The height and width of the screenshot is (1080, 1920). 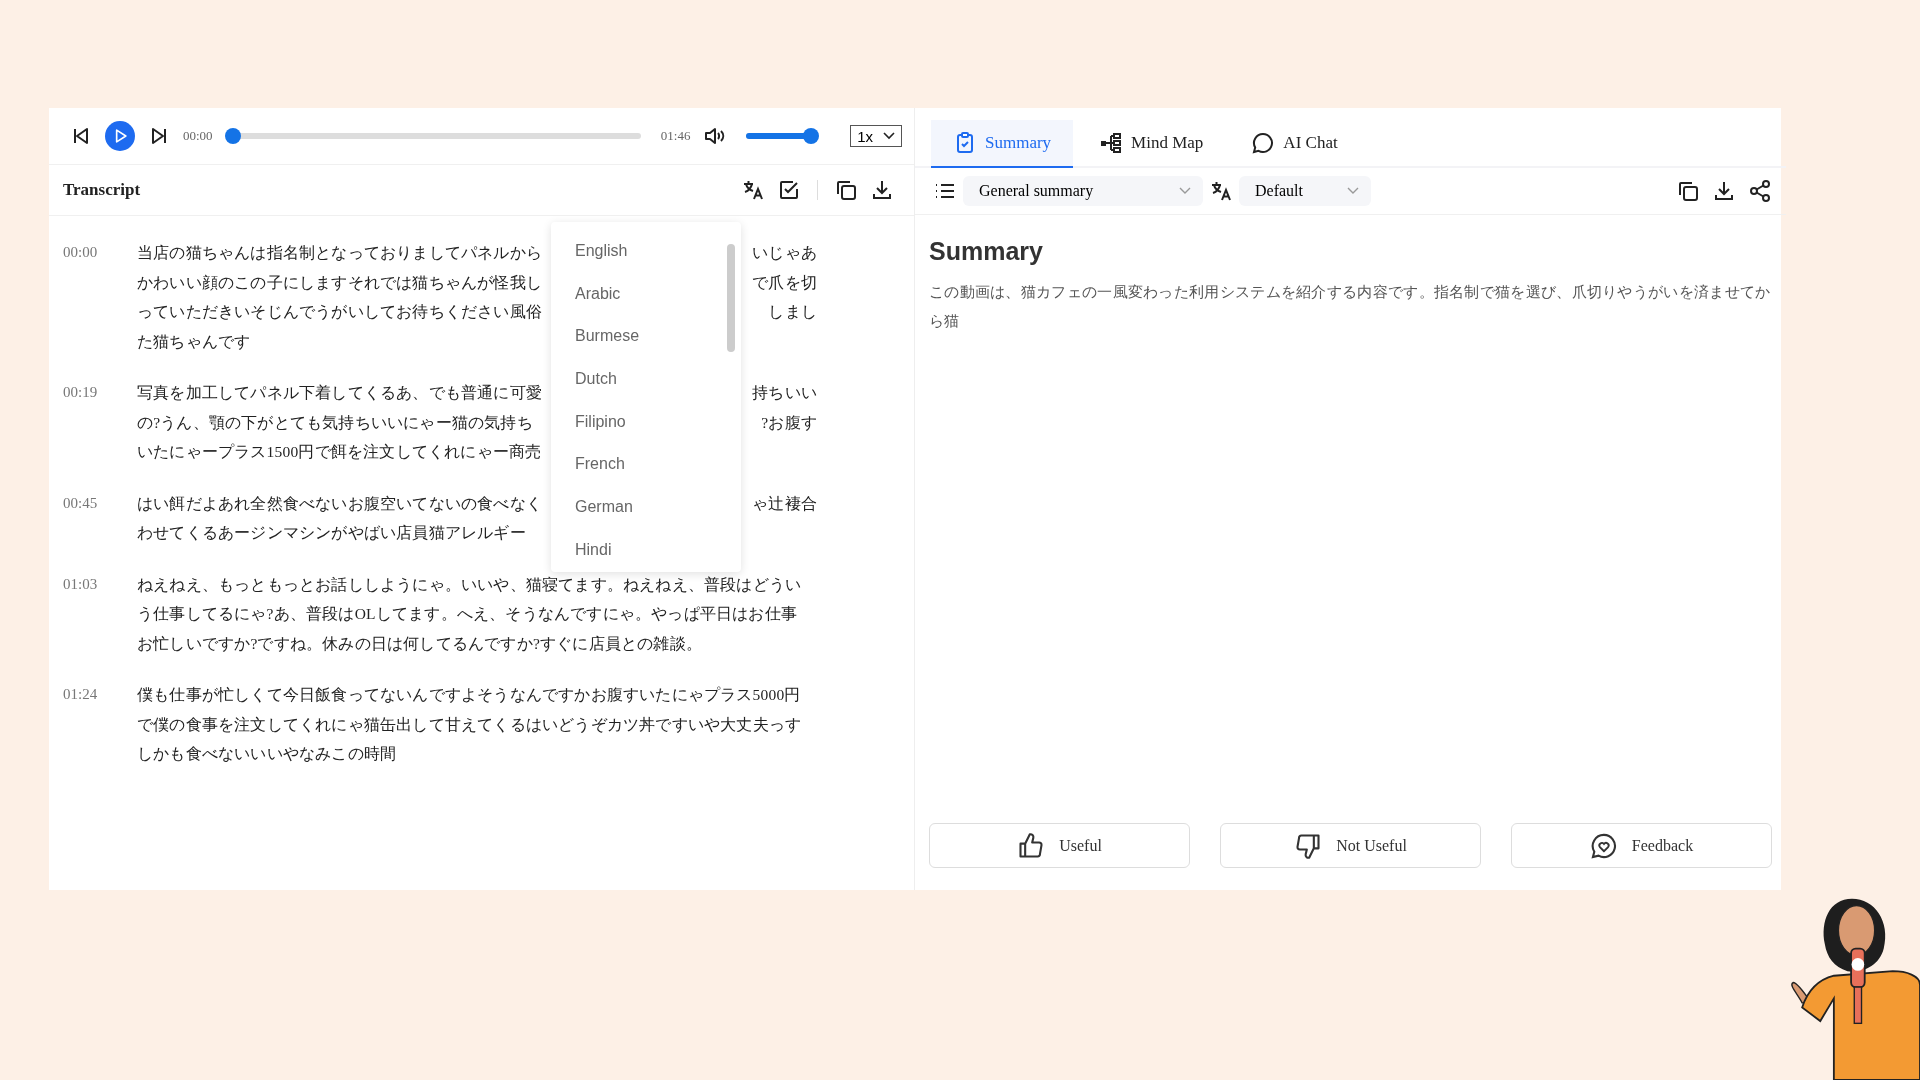 What do you see at coordinates (646, 550) in the screenshot?
I see `menu-option: Hindi` at bounding box center [646, 550].